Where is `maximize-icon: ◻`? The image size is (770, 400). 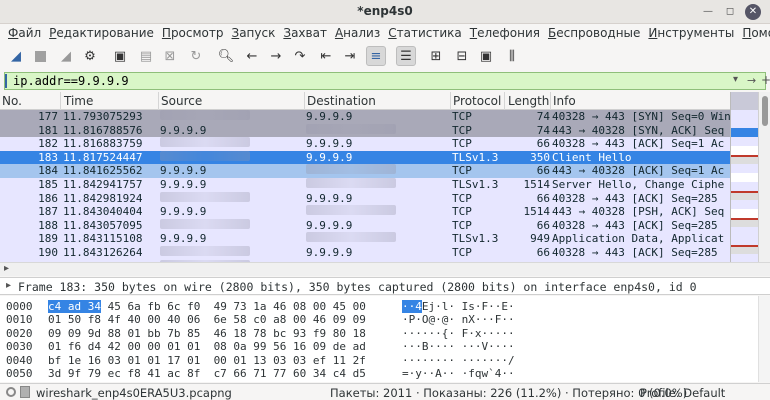
maximize-icon: ◻ is located at coordinates (730, 12).